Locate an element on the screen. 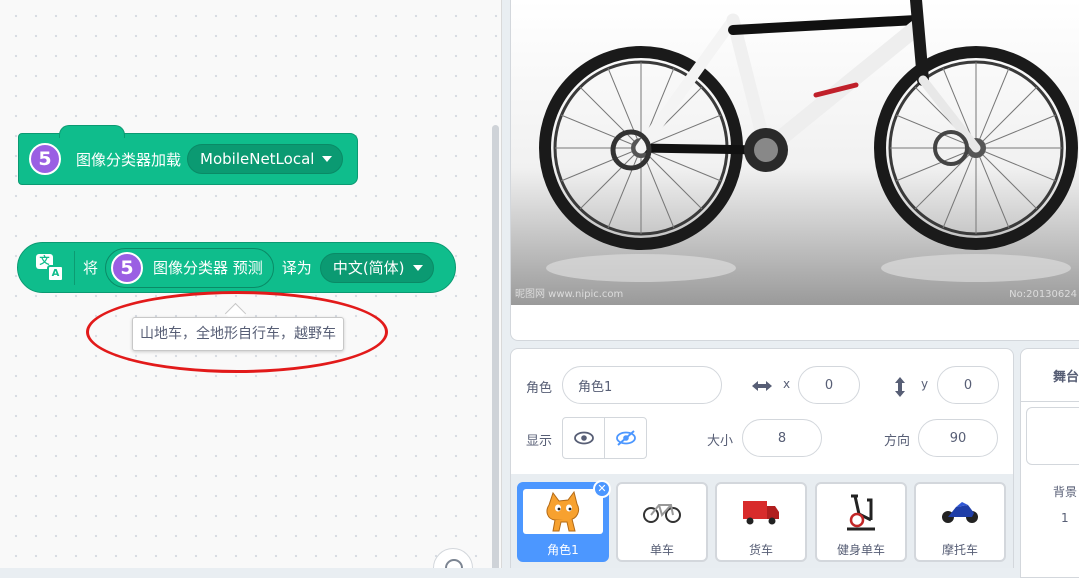 The width and height of the screenshot is (1079, 578). sprite-tile-exercise-bike: 健身单车 is located at coordinates (861, 522).